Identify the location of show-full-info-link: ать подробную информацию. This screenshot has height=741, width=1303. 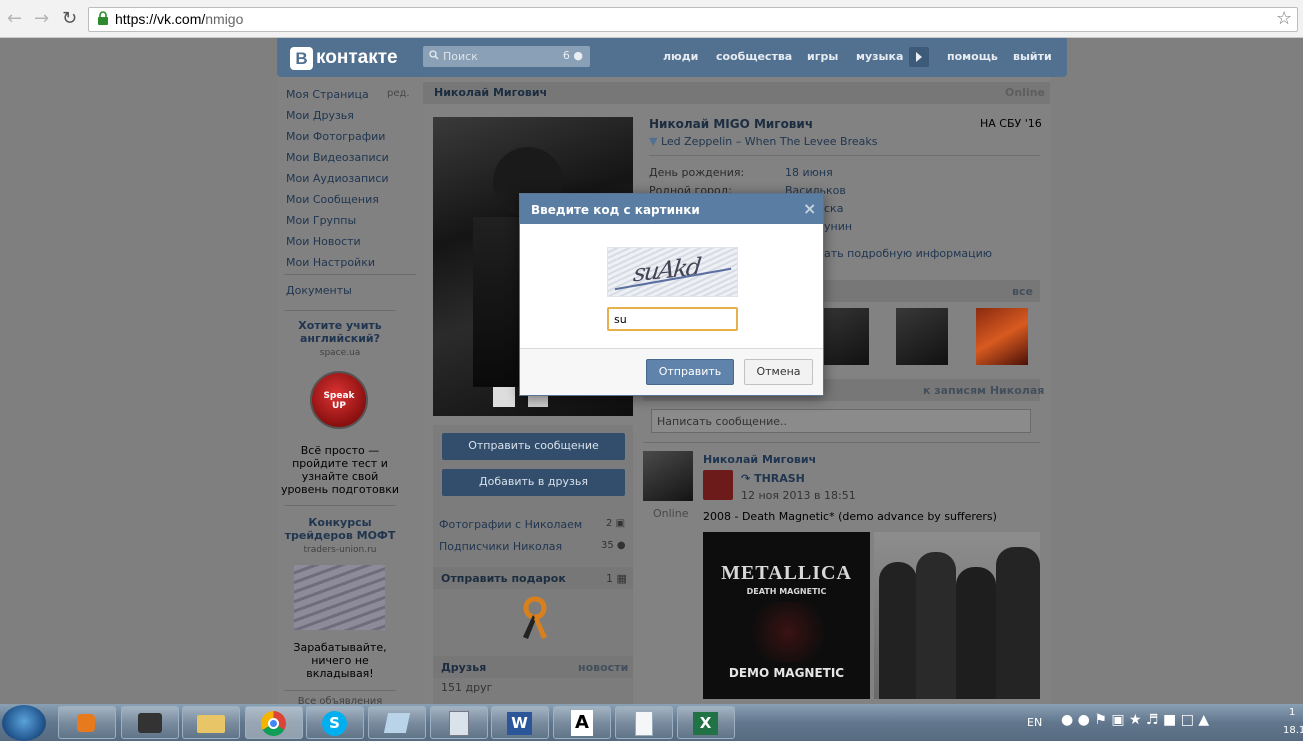
(908, 253).